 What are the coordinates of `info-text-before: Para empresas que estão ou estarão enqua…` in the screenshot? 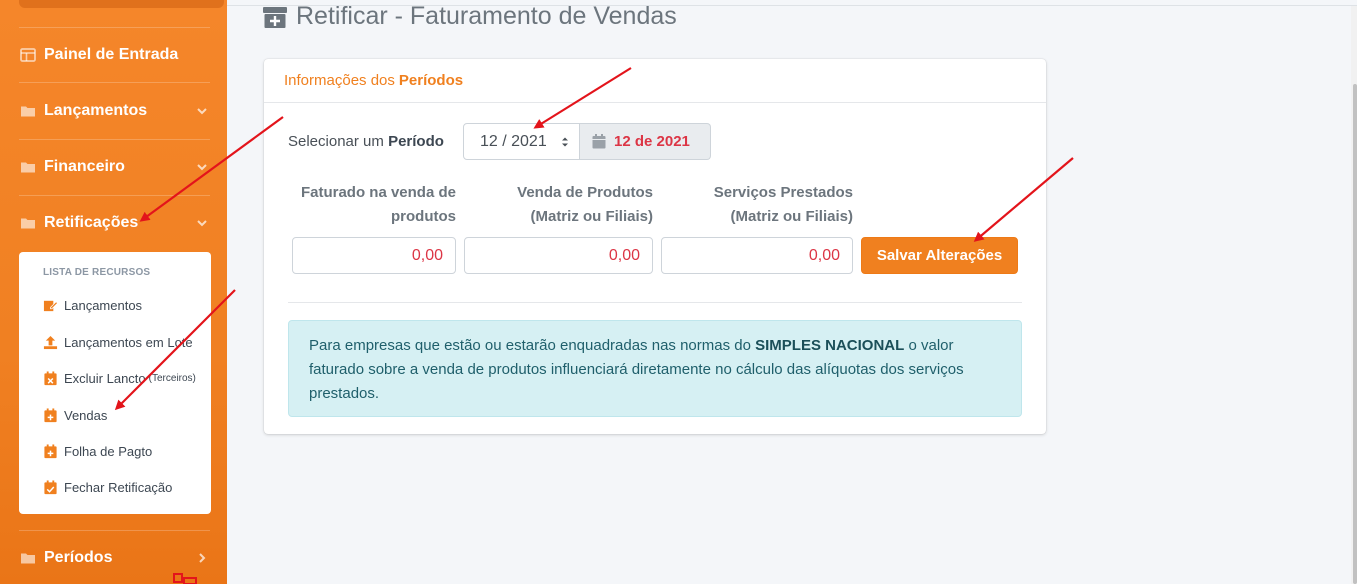 It's located at (532, 345).